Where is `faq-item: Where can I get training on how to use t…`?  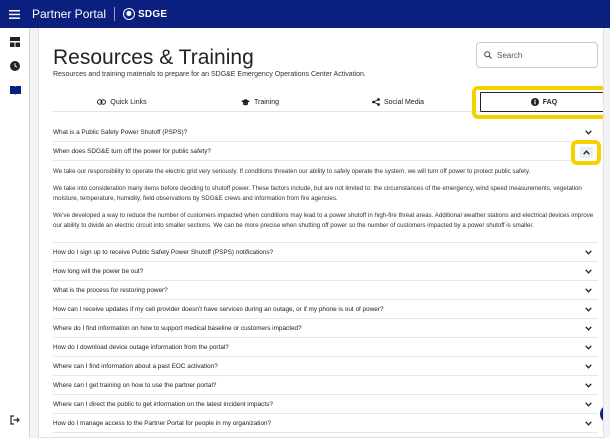 faq-item: Where can I get training on how to use t… is located at coordinates (325, 385).